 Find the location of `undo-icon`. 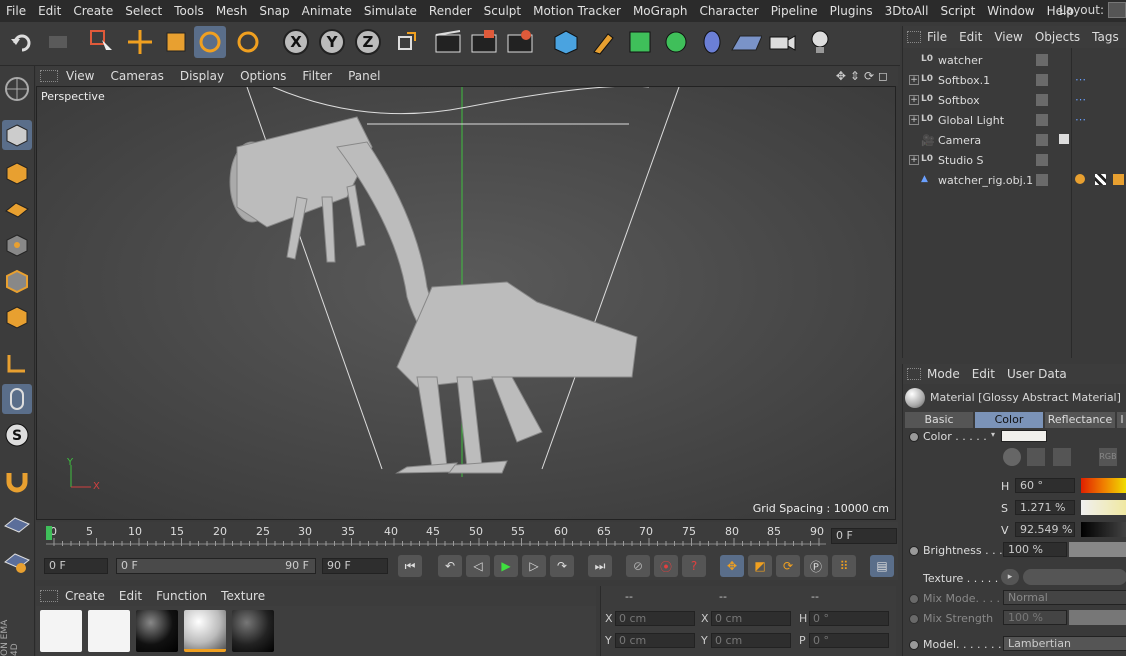

undo-icon is located at coordinates (22, 42).